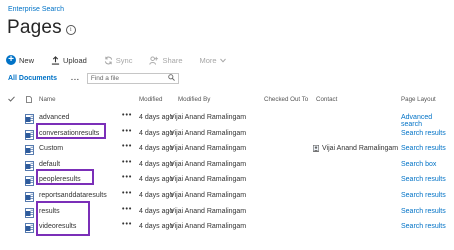 This screenshot has width=454, height=250. I want to click on share-label: Share, so click(172, 60).